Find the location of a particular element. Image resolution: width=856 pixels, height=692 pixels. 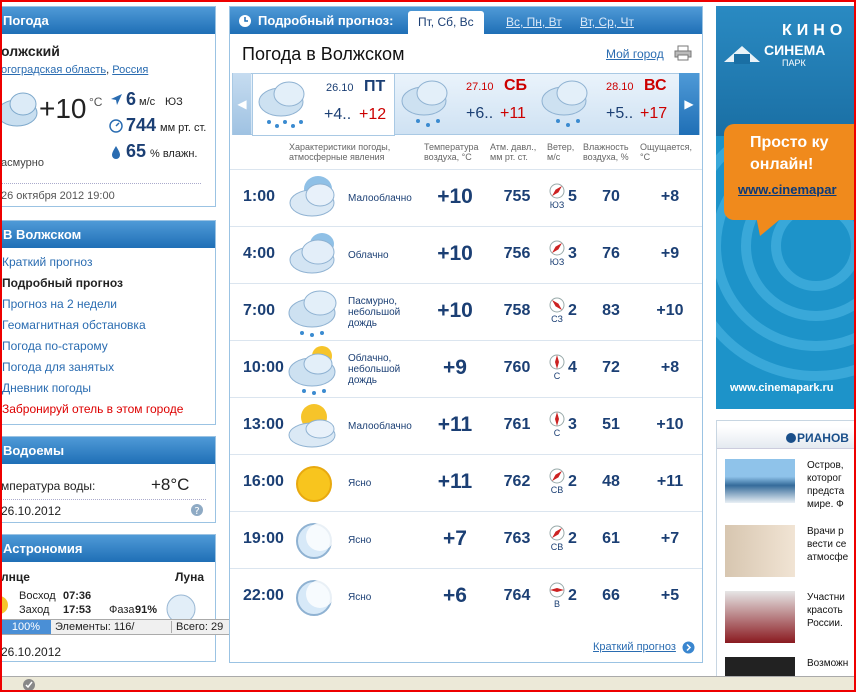

menu-busy: Погода для занятых is located at coordinates (107, 367).